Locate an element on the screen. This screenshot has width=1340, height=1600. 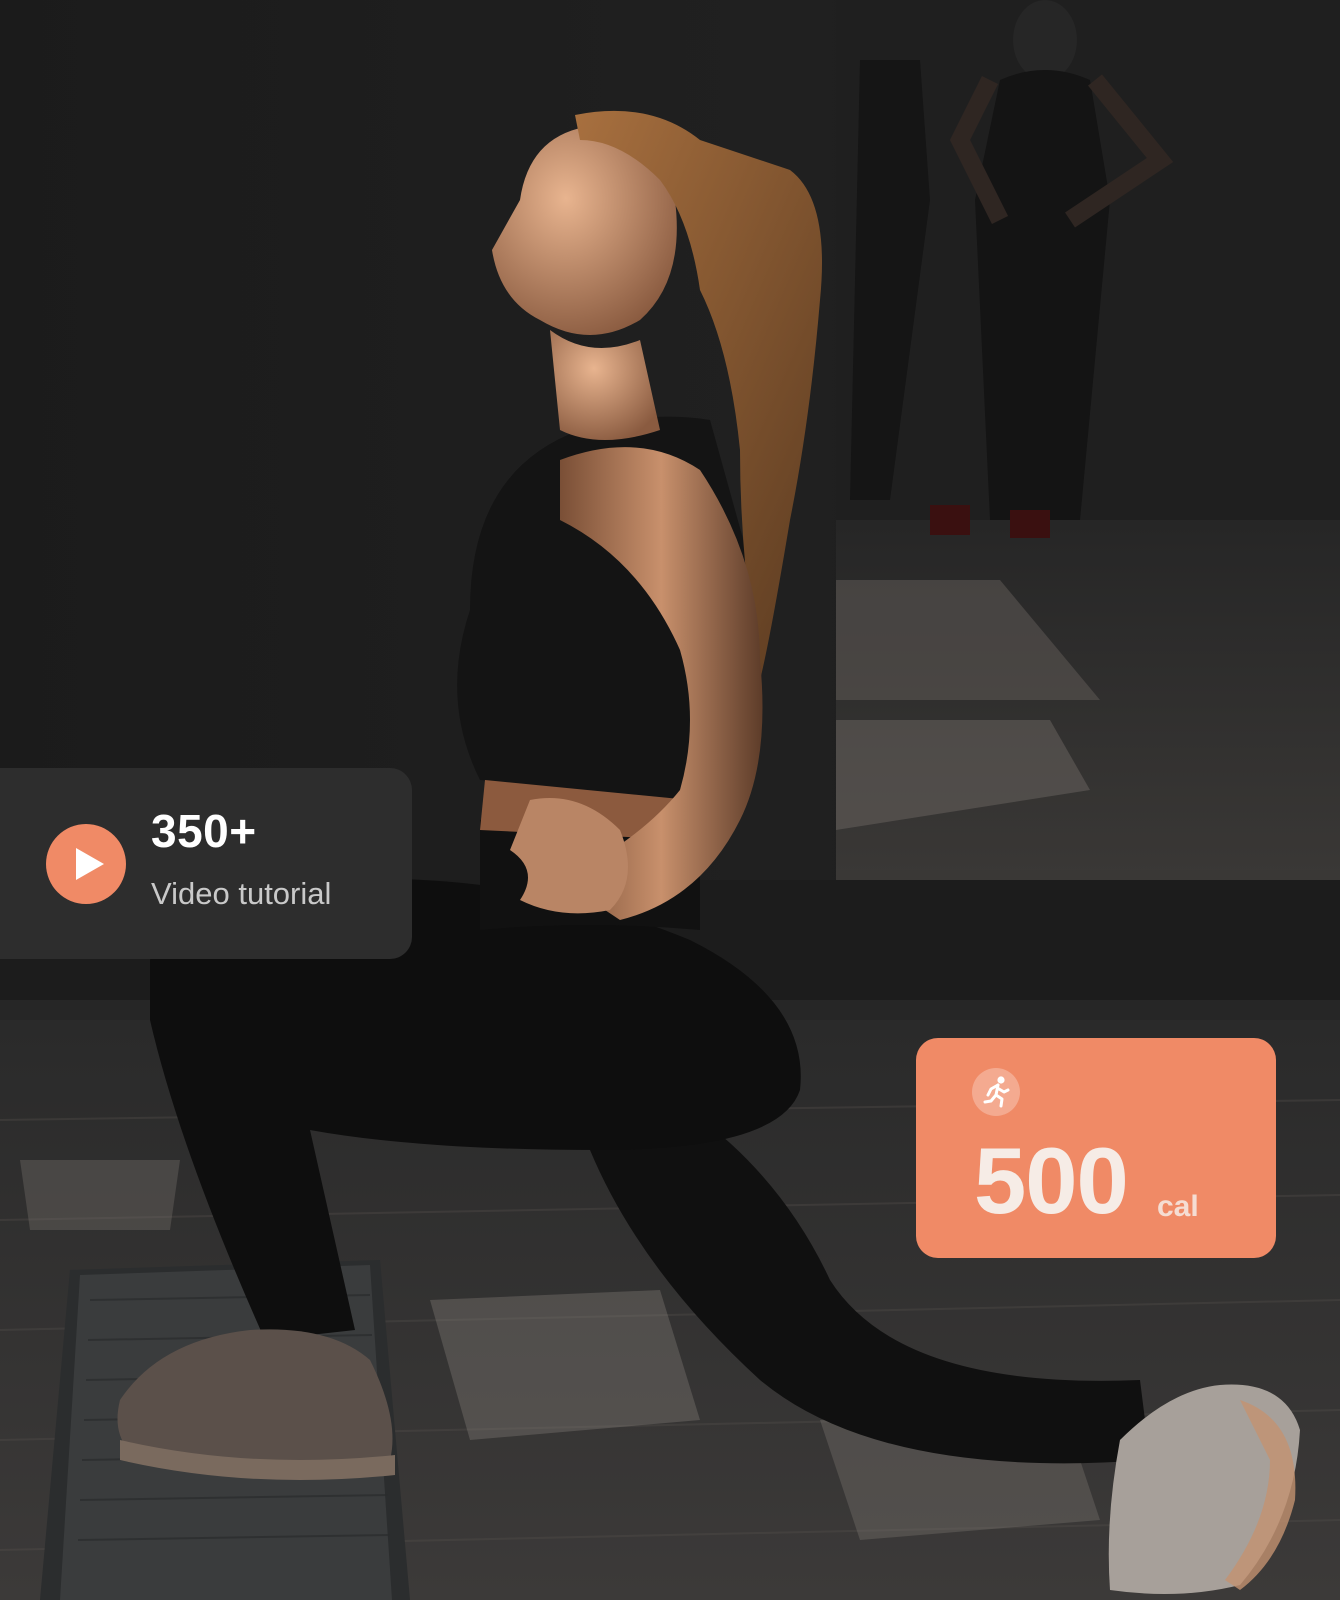
video-tutorial-card: 350+ Video tutorial is located at coordinates (206, 863).